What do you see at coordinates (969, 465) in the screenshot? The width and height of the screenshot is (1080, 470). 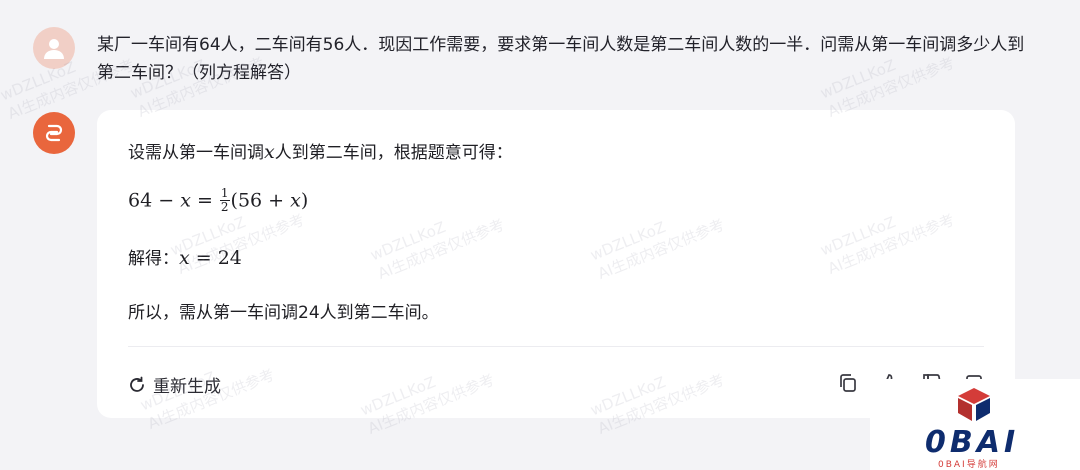 I see `logo-subtitle: 0BAI导航网` at bounding box center [969, 465].